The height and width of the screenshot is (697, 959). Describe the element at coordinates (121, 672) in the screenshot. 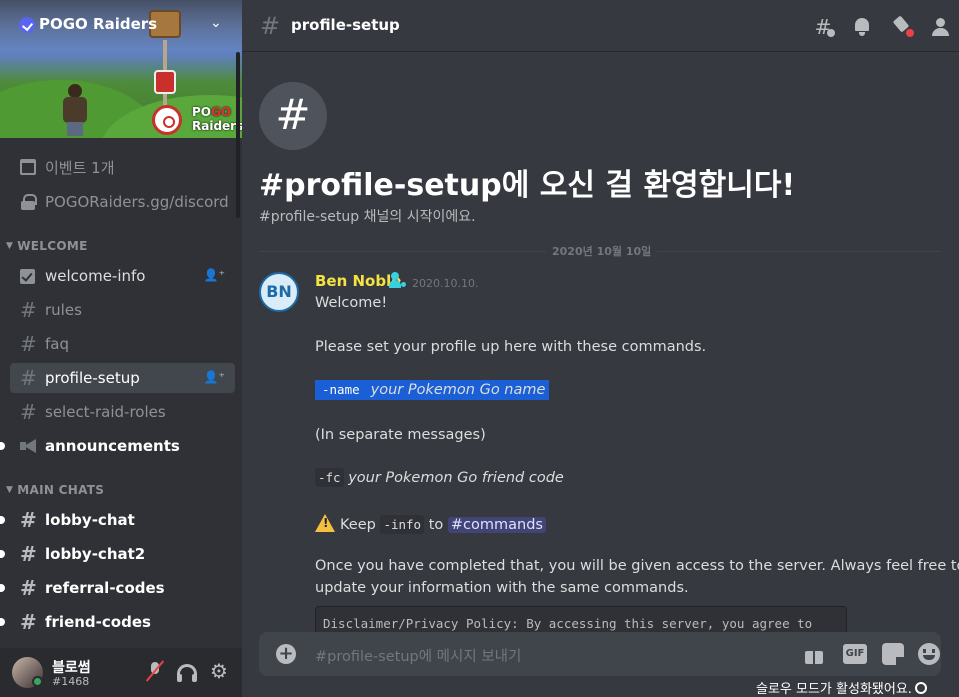

I see `user-panel: 블로썸 #1468 ⚙` at that location.